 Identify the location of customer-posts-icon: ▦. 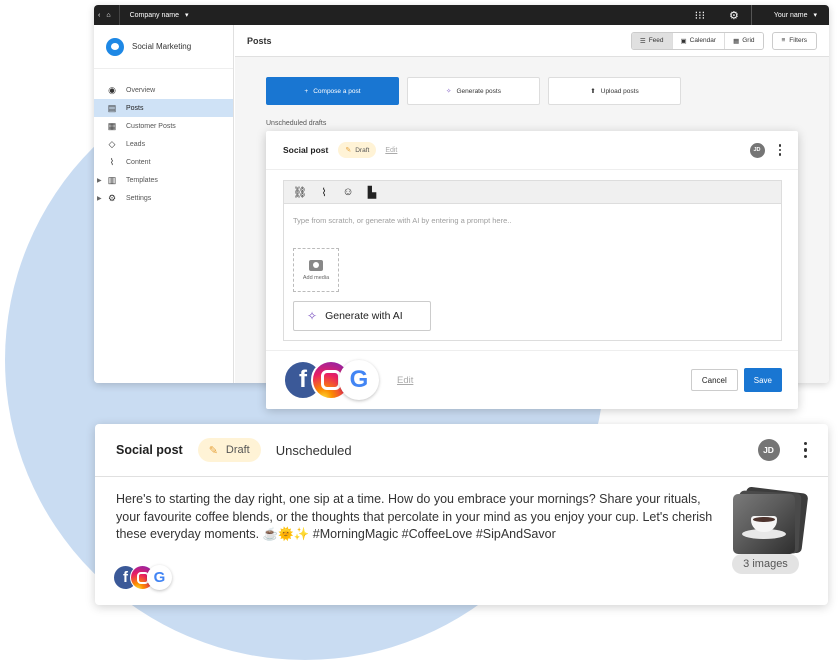
(112, 125).